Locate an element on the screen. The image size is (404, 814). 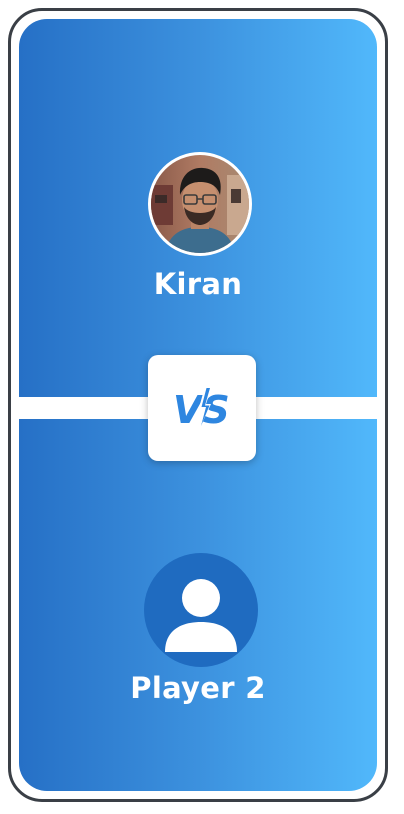
vs-label: VS is located at coordinates (201, 410).